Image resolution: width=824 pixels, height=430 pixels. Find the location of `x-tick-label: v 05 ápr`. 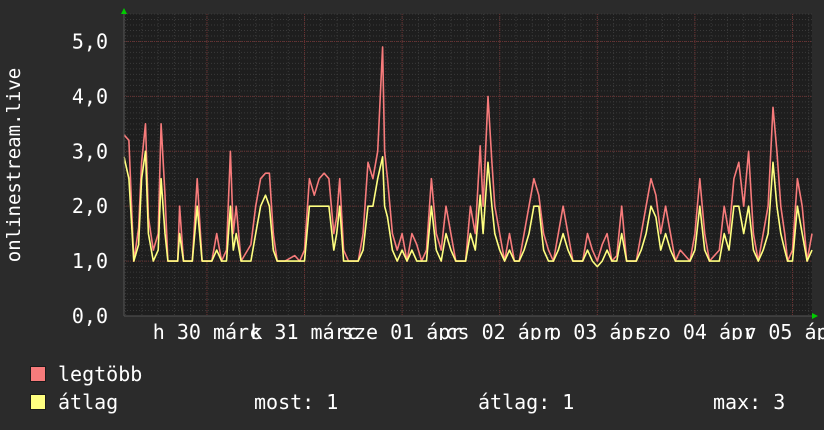

x-tick-label: v 05 ápr is located at coordinates (784, 330).